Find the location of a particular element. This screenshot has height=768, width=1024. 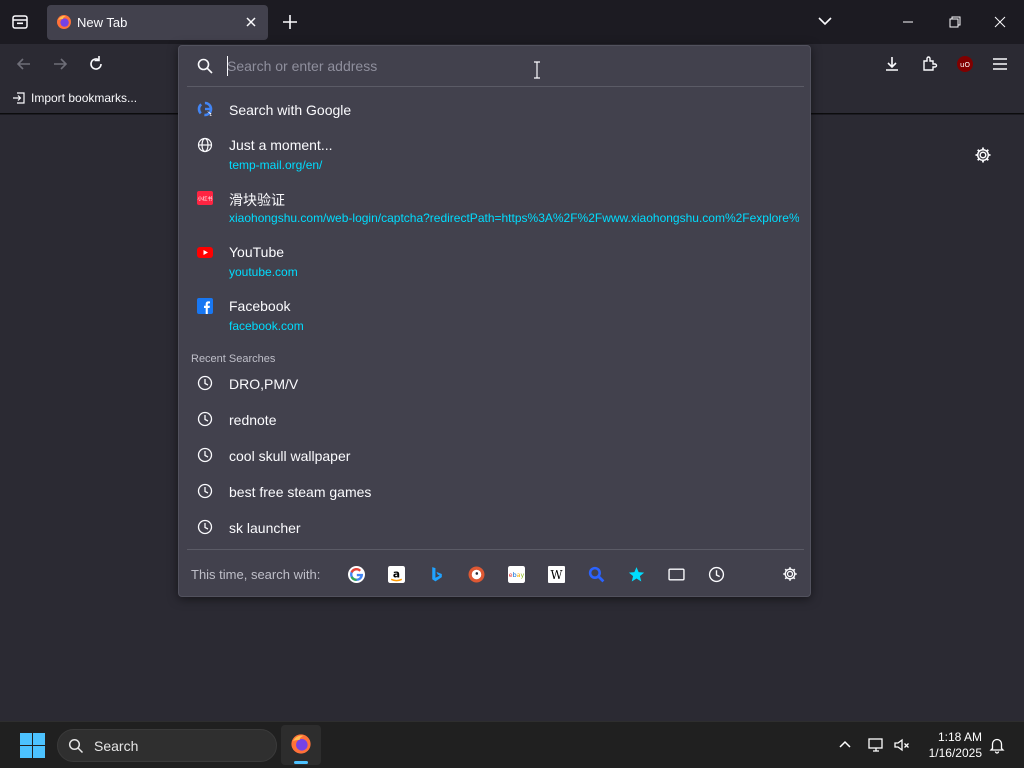

notification-bell-icon is located at coordinates (997, 745).